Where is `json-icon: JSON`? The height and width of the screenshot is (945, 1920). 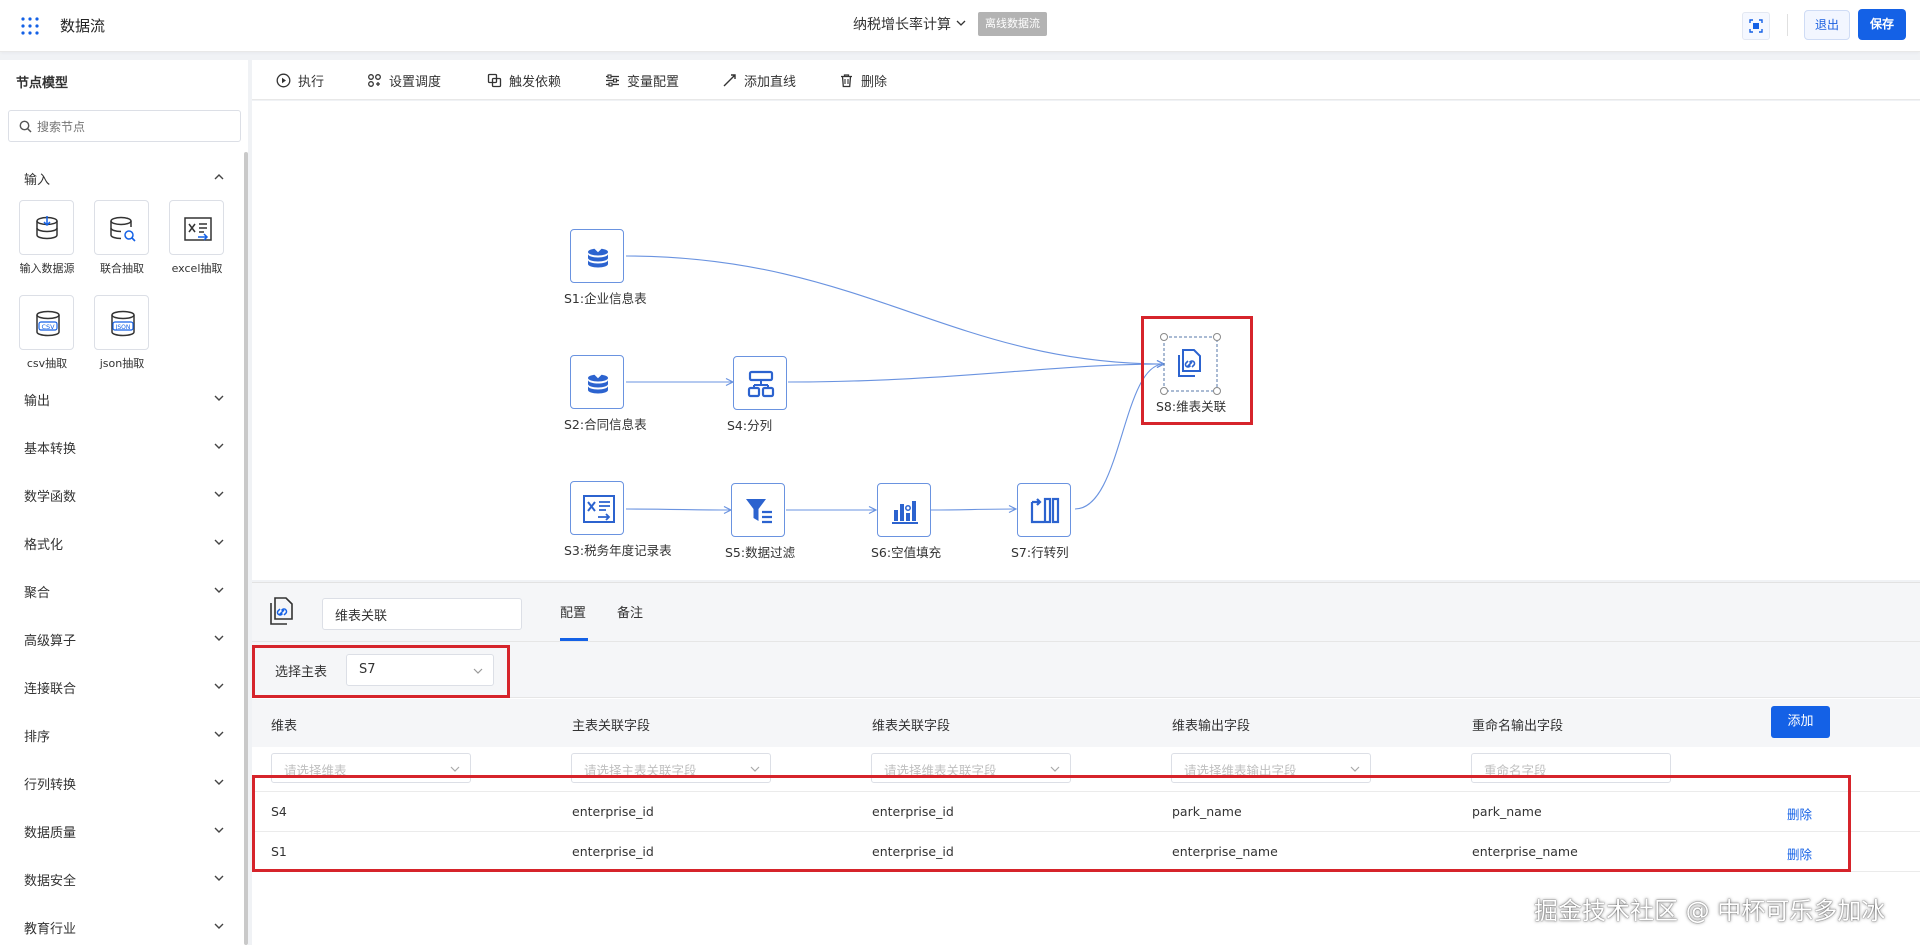 json-icon: JSON is located at coordinates (123, 323).